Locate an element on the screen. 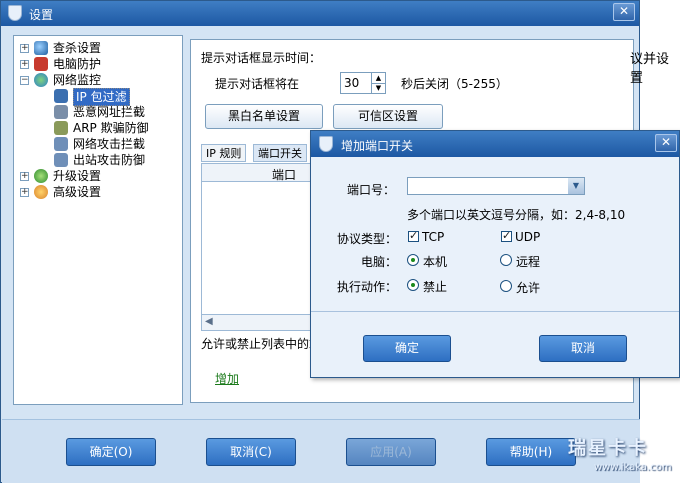 This screenshot has width=680, height=483. allow-label: 允许 is located at coordinates (528, 287).